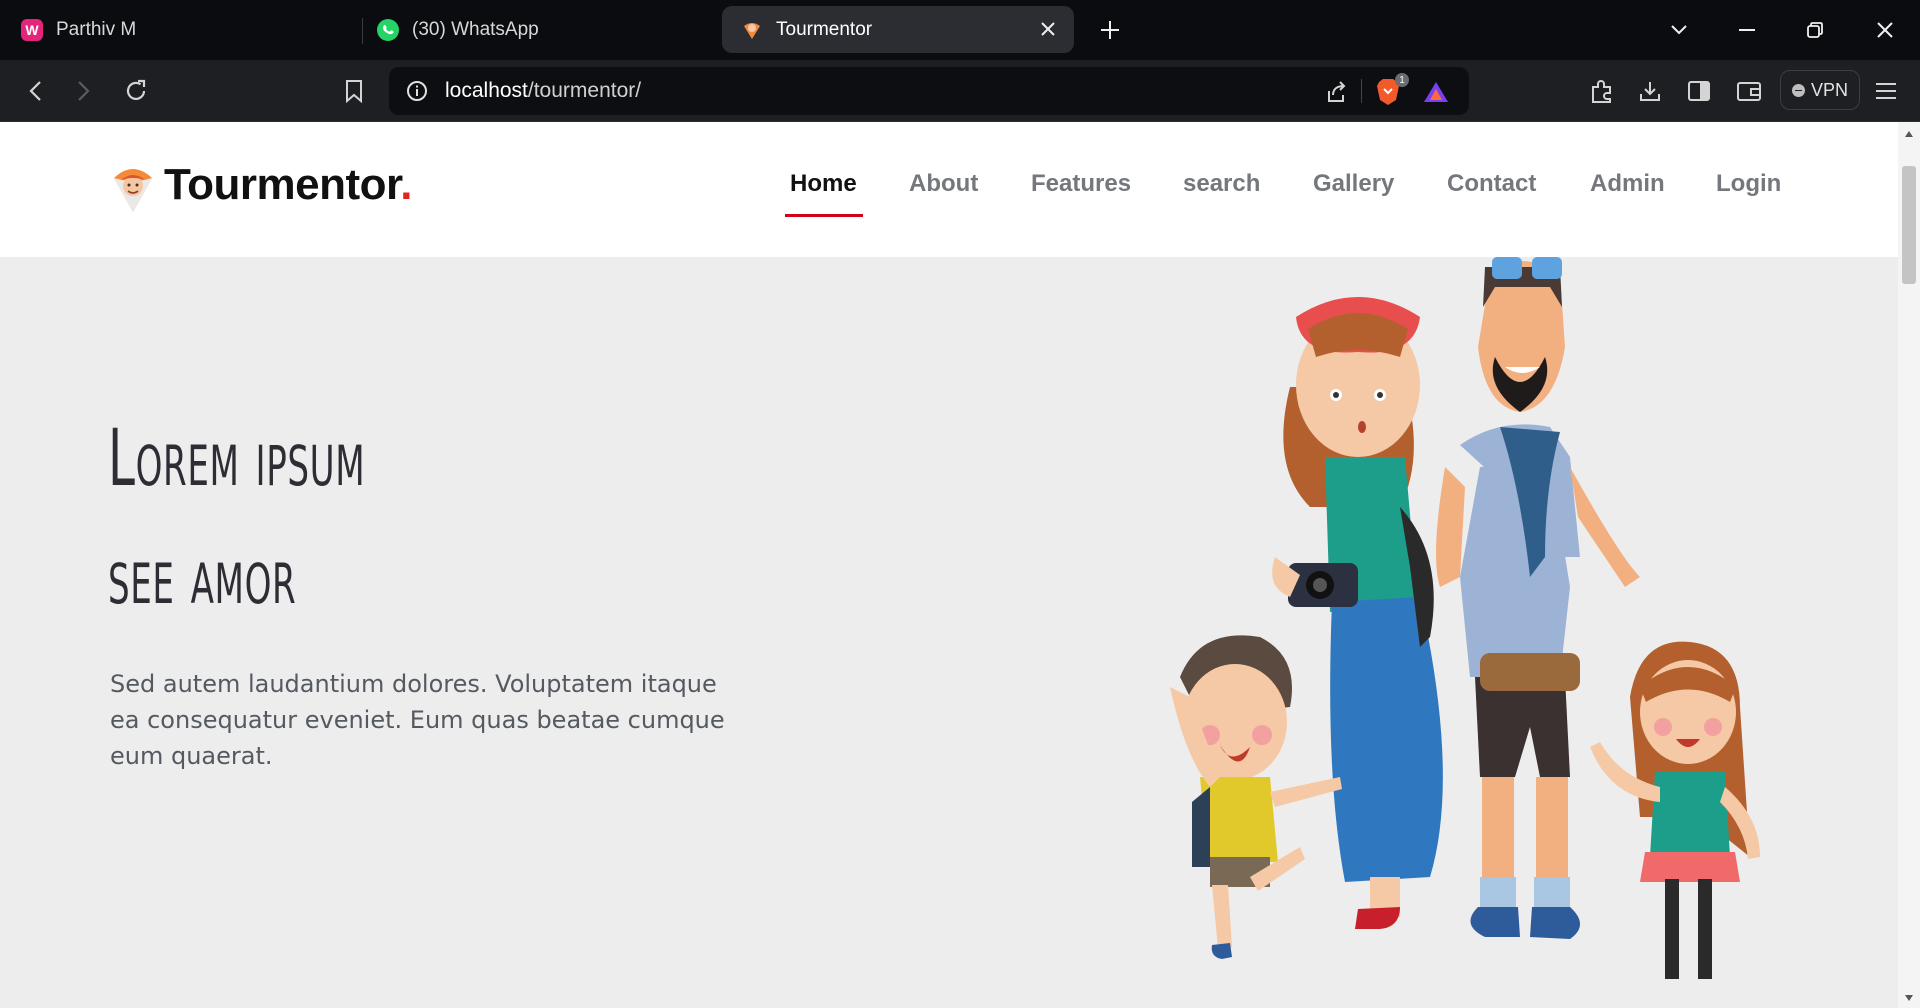 The width and height of the screenshot is (1920, 1008). I want to click on site-logo: Tourmentor., so click(288, 185).